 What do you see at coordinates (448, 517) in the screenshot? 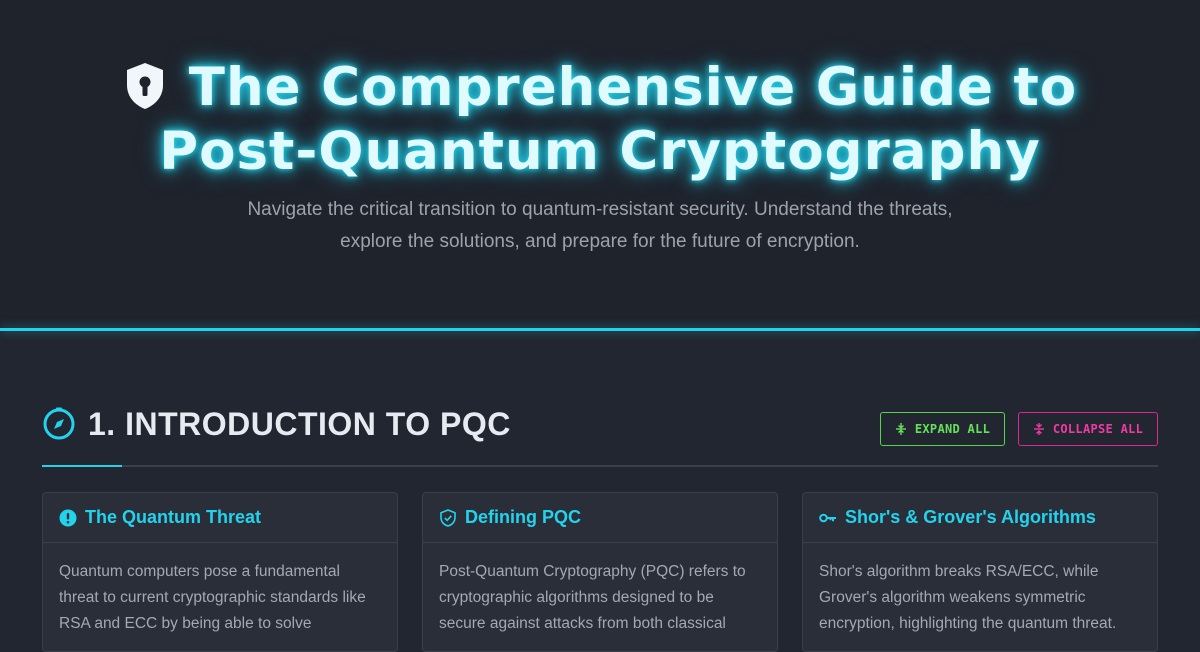
I see `shield-check-icon` at bounding box center [448, 517].